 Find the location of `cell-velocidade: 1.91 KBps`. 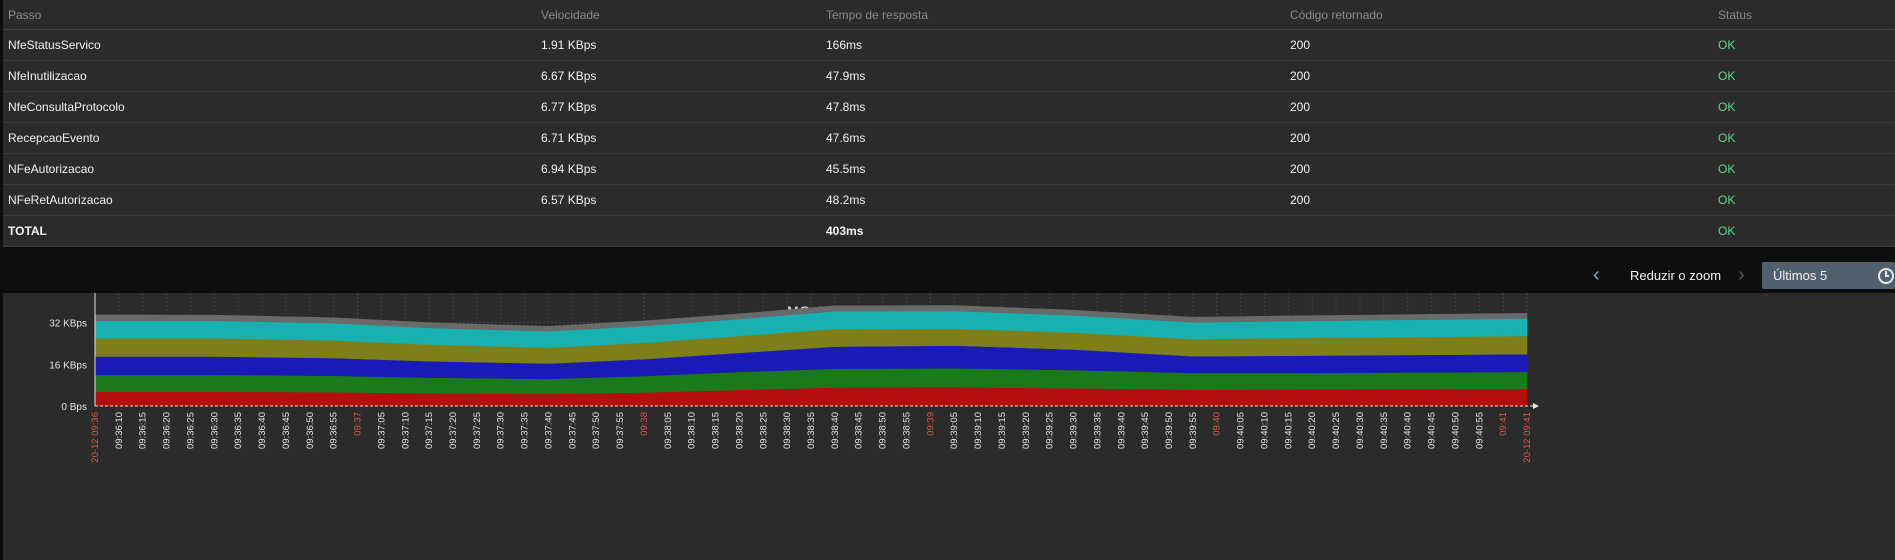

cell-velocidade: 1.91 KBps is located at coordinates (678, 45).